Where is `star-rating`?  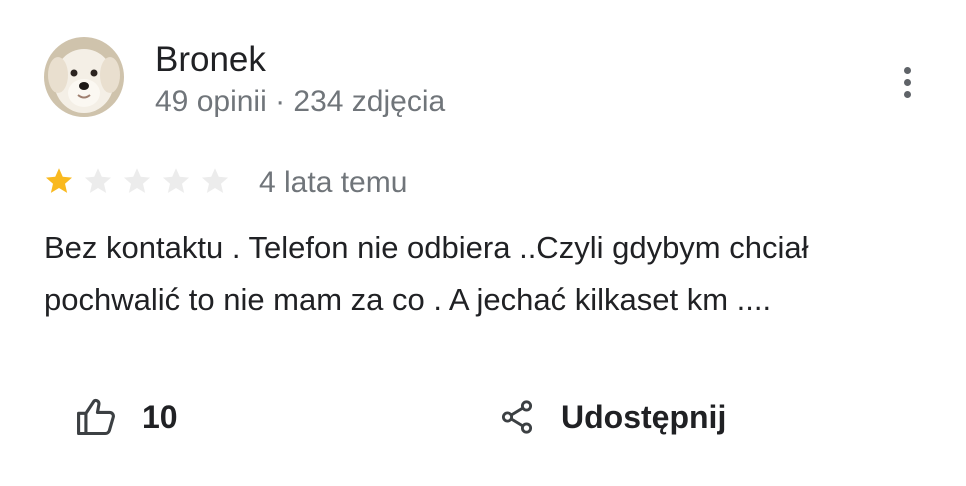 star-rating is located at coordinates (137, 181).